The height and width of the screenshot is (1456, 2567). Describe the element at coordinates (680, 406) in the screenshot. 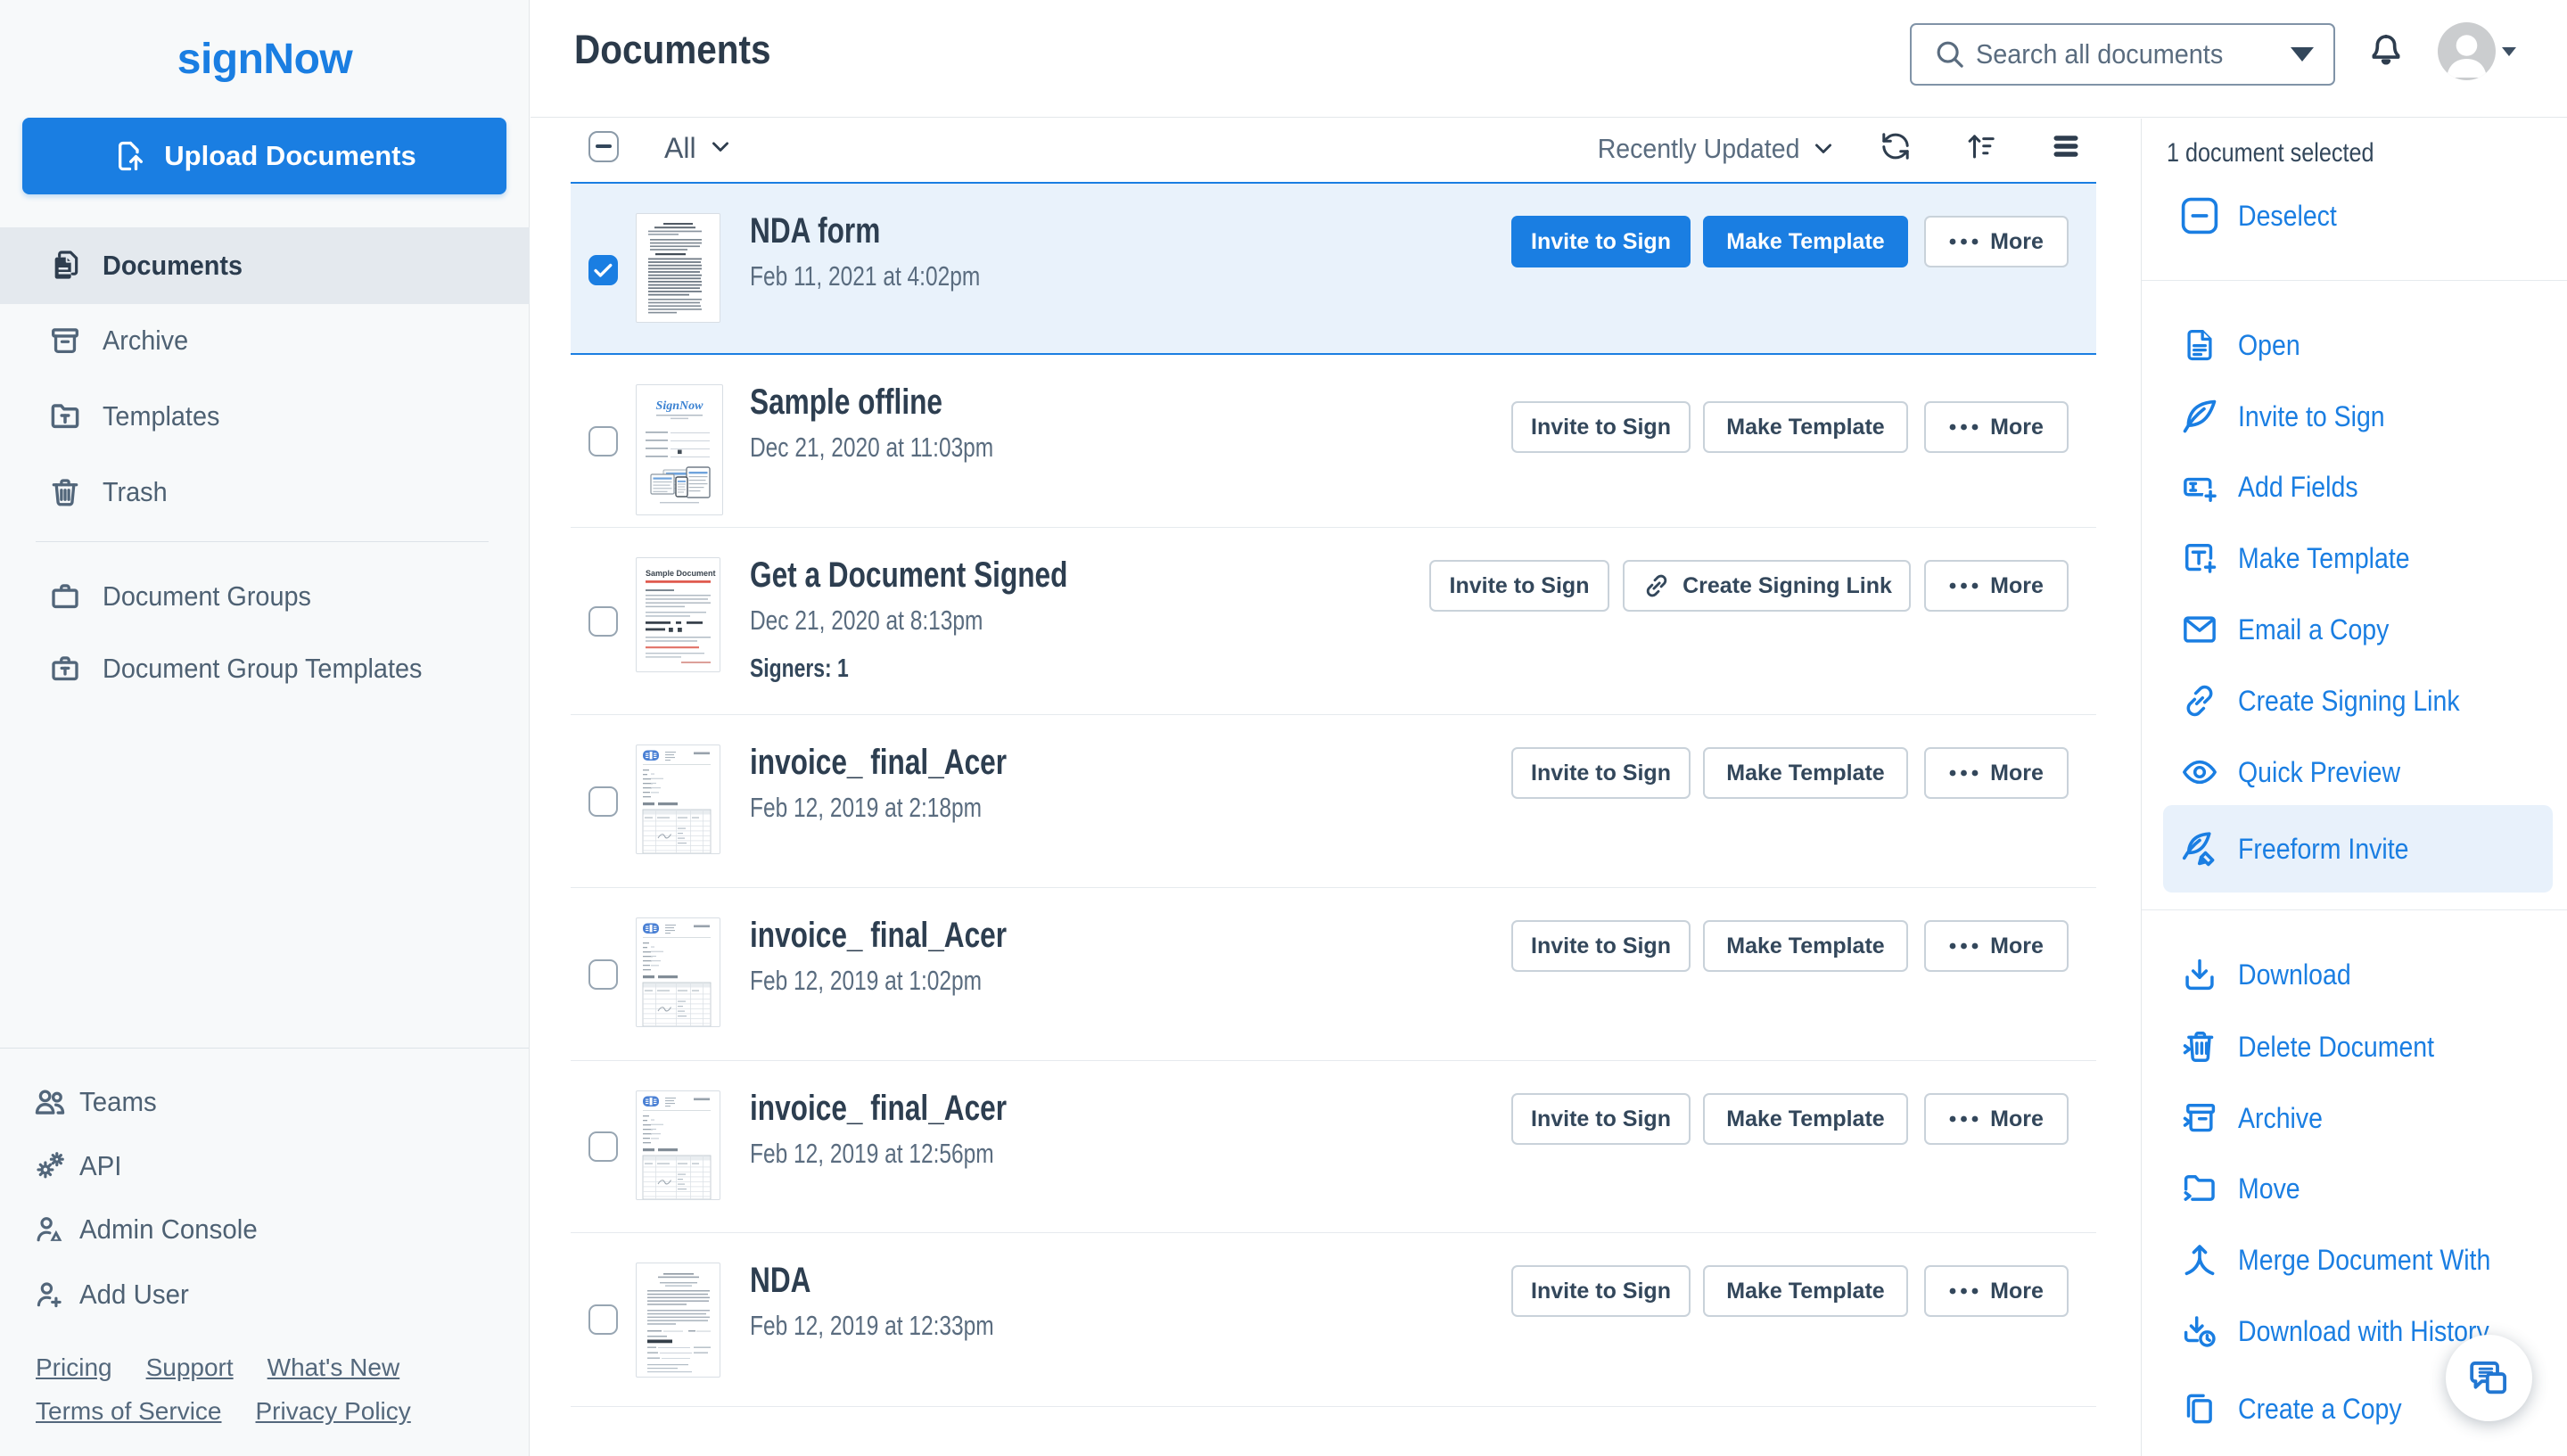

I see `svg-text: SignNow` at that location.